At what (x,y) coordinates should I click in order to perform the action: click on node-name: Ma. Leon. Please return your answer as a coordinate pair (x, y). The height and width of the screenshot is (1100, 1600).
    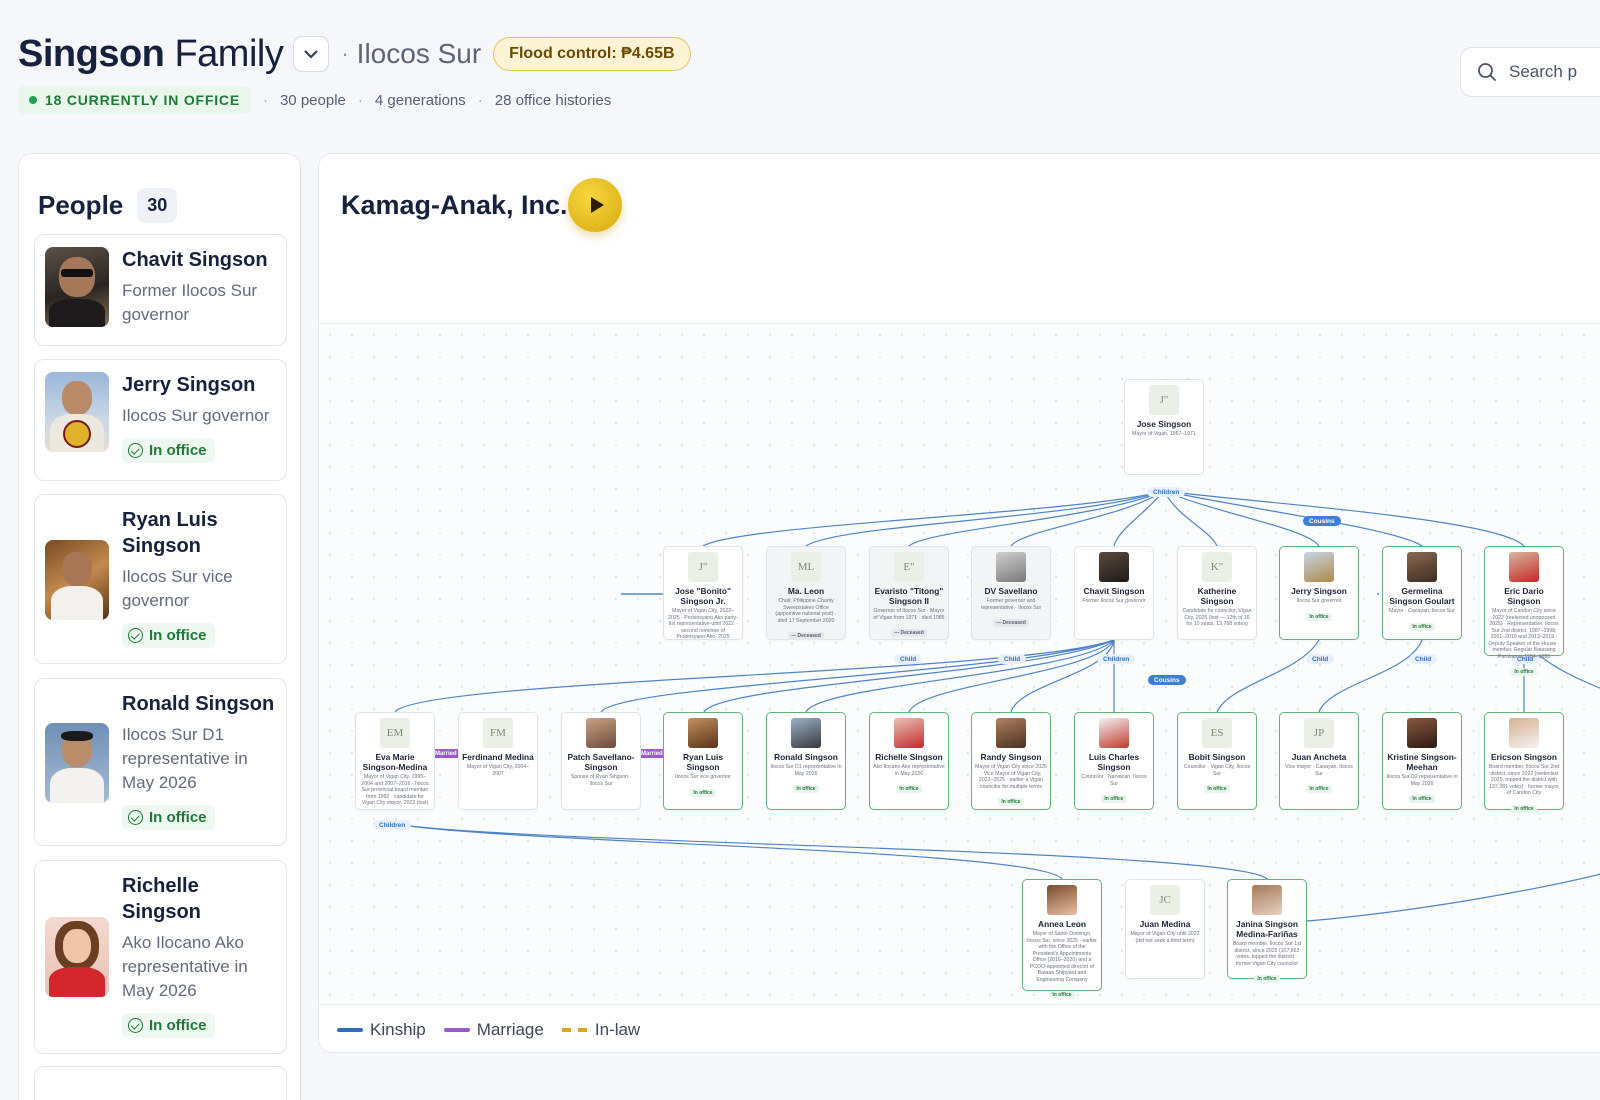
    Looking at the image, I should click on (806, 591).